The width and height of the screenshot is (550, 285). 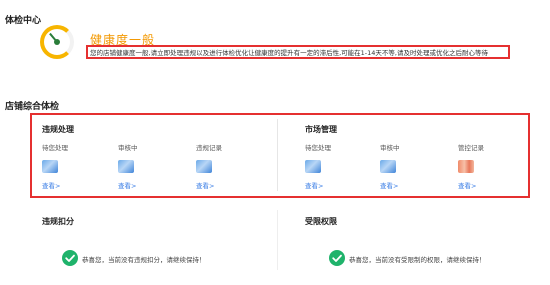 I want to click on violations-pending-icon, so click(x=50, y=166).